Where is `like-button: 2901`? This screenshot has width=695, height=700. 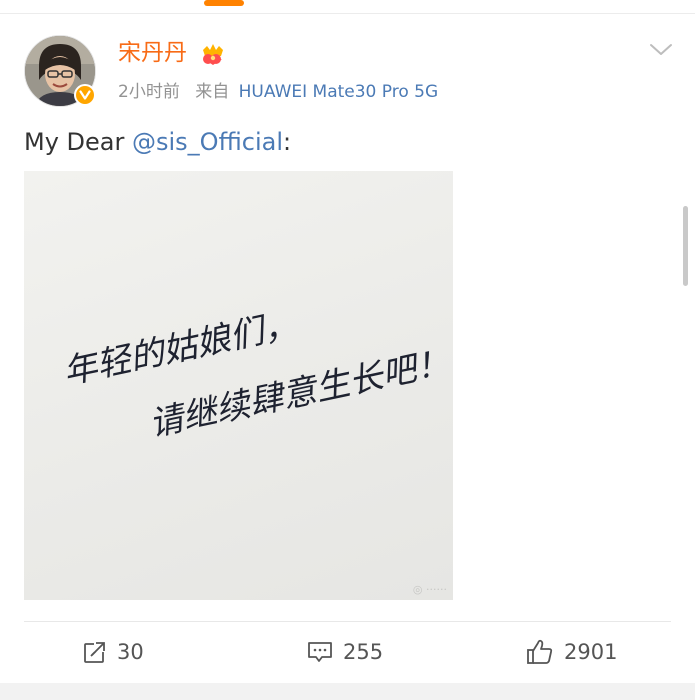
like-button: 2901 is located at coordinates (571, 652).